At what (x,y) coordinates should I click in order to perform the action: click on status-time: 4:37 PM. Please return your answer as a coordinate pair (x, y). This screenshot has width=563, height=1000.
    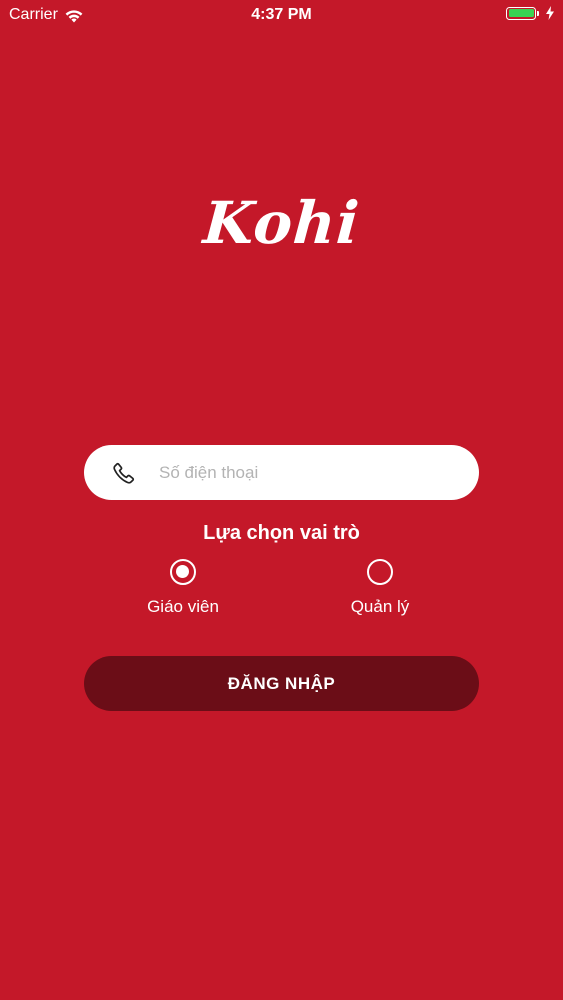
    Looking at the image, I should click on (281, 14).